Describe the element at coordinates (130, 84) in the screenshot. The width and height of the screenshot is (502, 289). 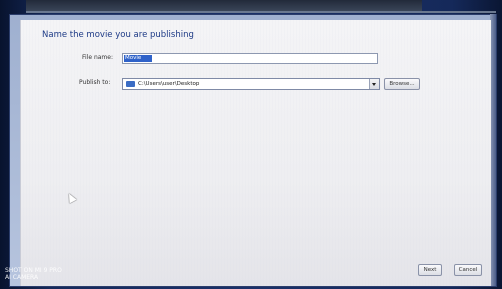
I see `folder-icon` at that location.